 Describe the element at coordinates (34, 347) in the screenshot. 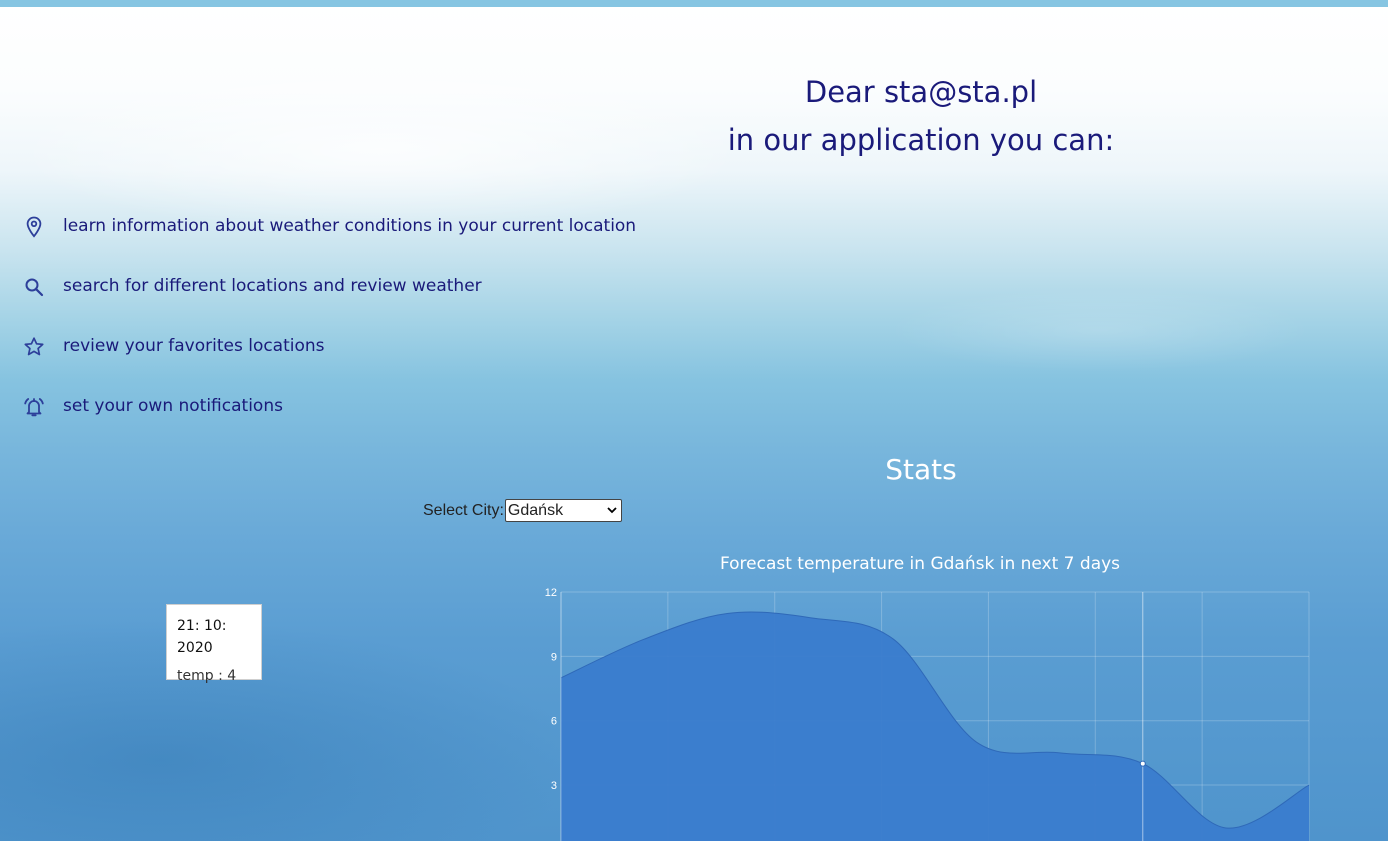

I see `star-icon` at that location.